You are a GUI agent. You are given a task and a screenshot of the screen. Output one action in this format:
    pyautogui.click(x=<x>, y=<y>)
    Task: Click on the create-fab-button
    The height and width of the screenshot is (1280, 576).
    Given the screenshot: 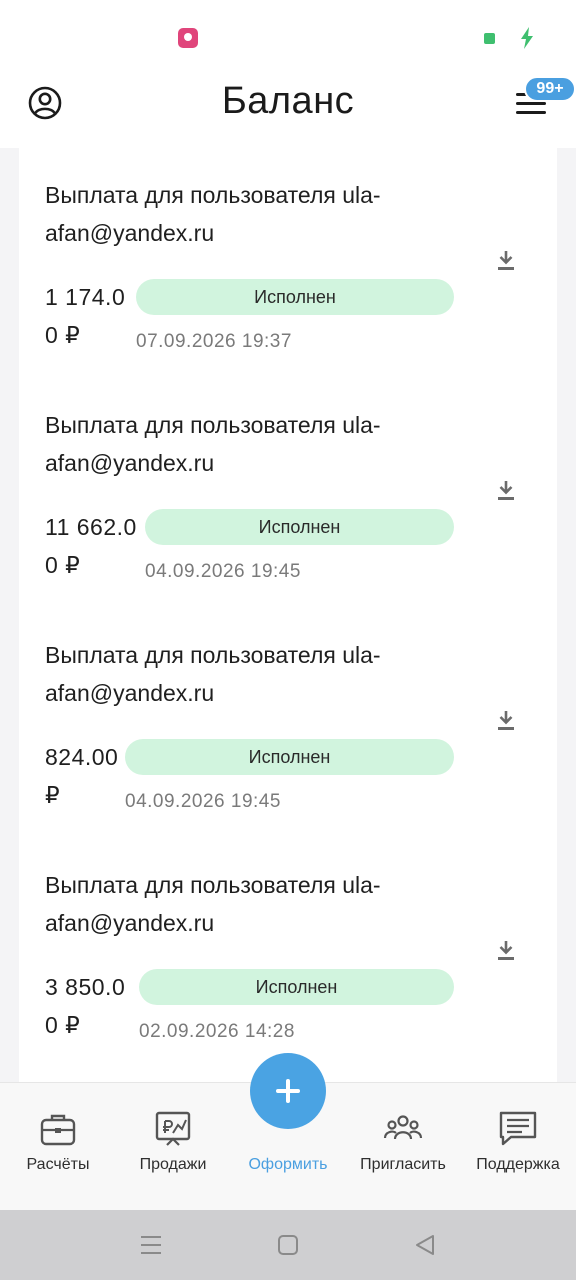 What is the action you would take?
    pyautogui.click(x=288, y=1091)
    